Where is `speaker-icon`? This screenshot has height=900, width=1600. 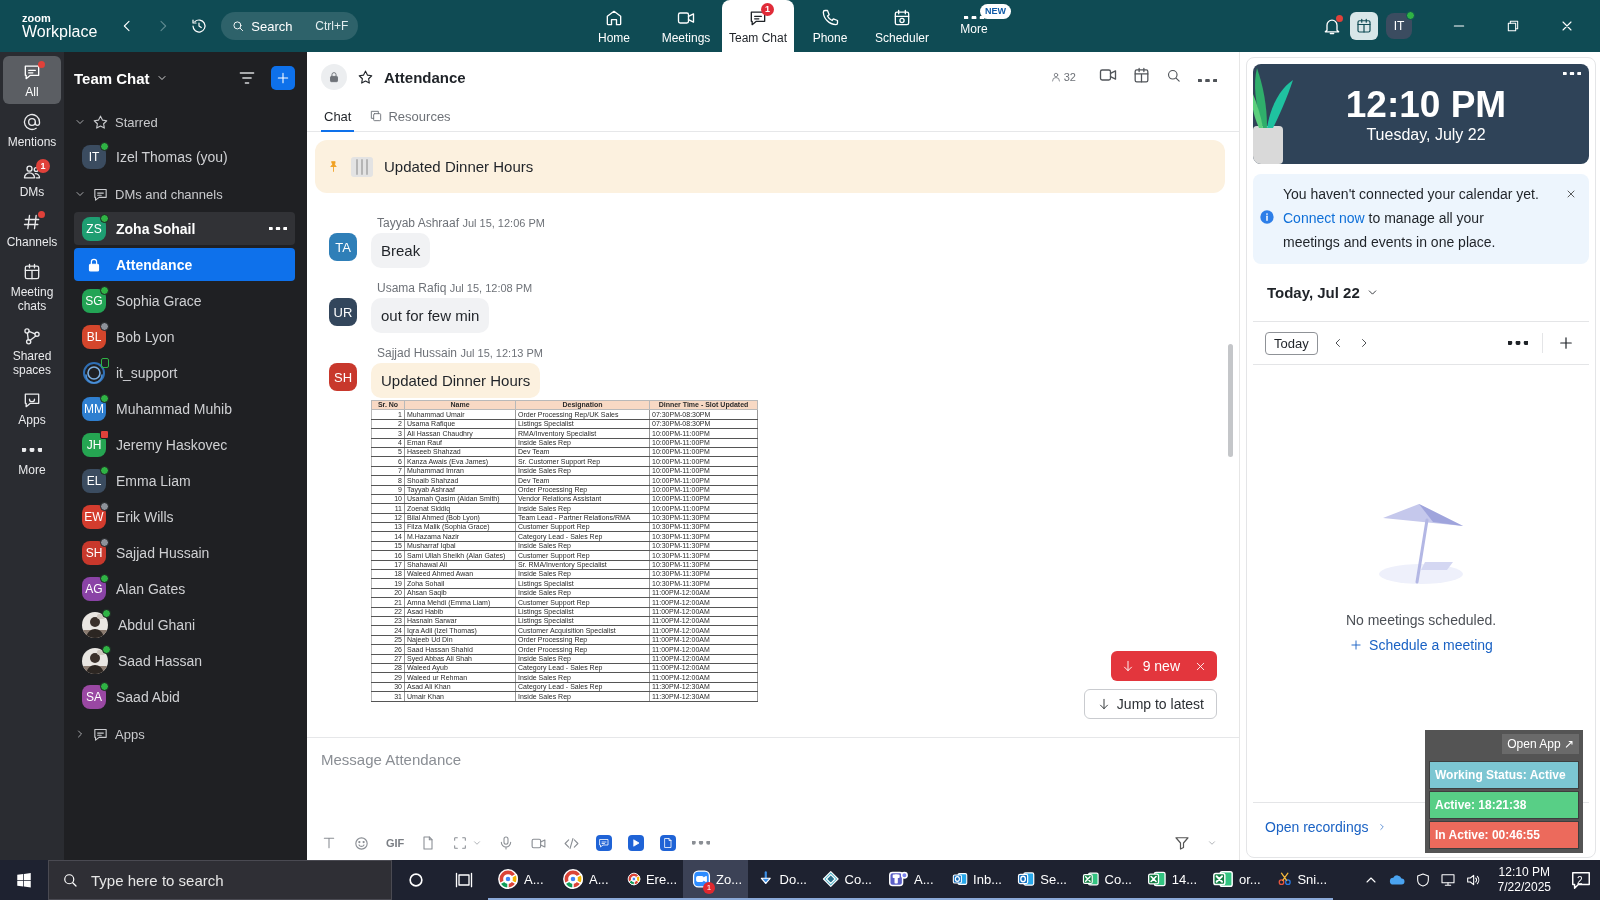
speaker-icon is located at coordinates (1472, 880).